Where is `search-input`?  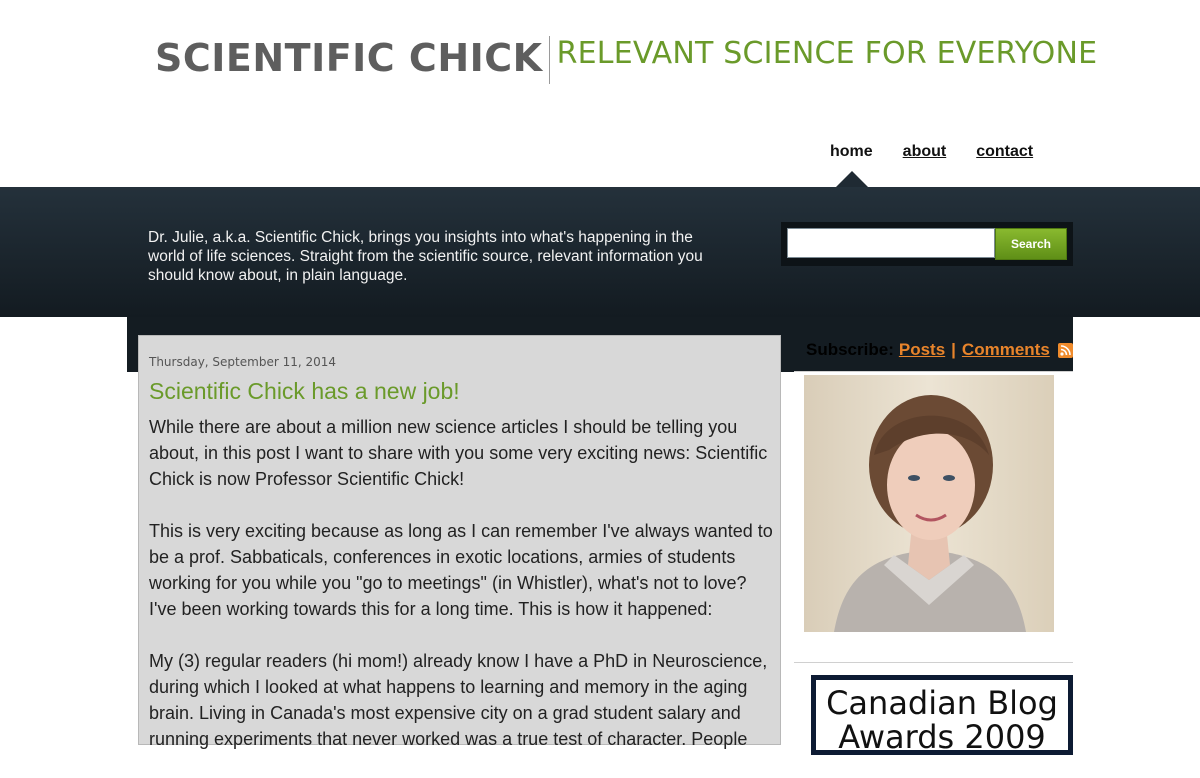
search-input is located at coordinates (891, 243).